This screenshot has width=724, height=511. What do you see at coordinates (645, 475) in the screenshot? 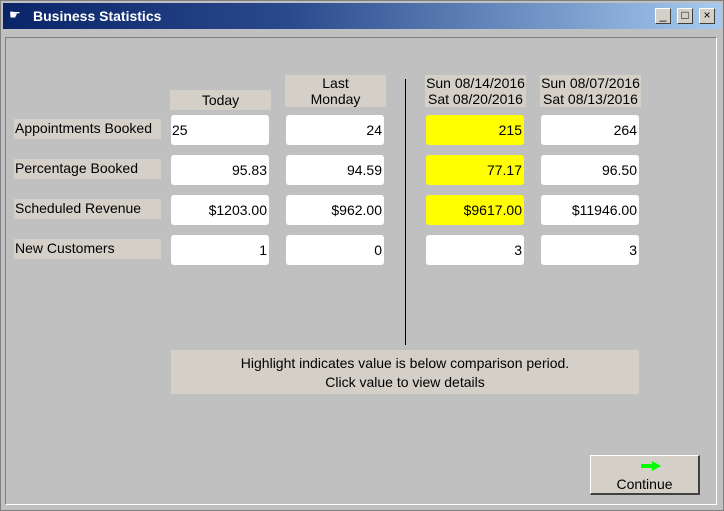
I see `continue-button: Continue` at bounding box center [645, 475].